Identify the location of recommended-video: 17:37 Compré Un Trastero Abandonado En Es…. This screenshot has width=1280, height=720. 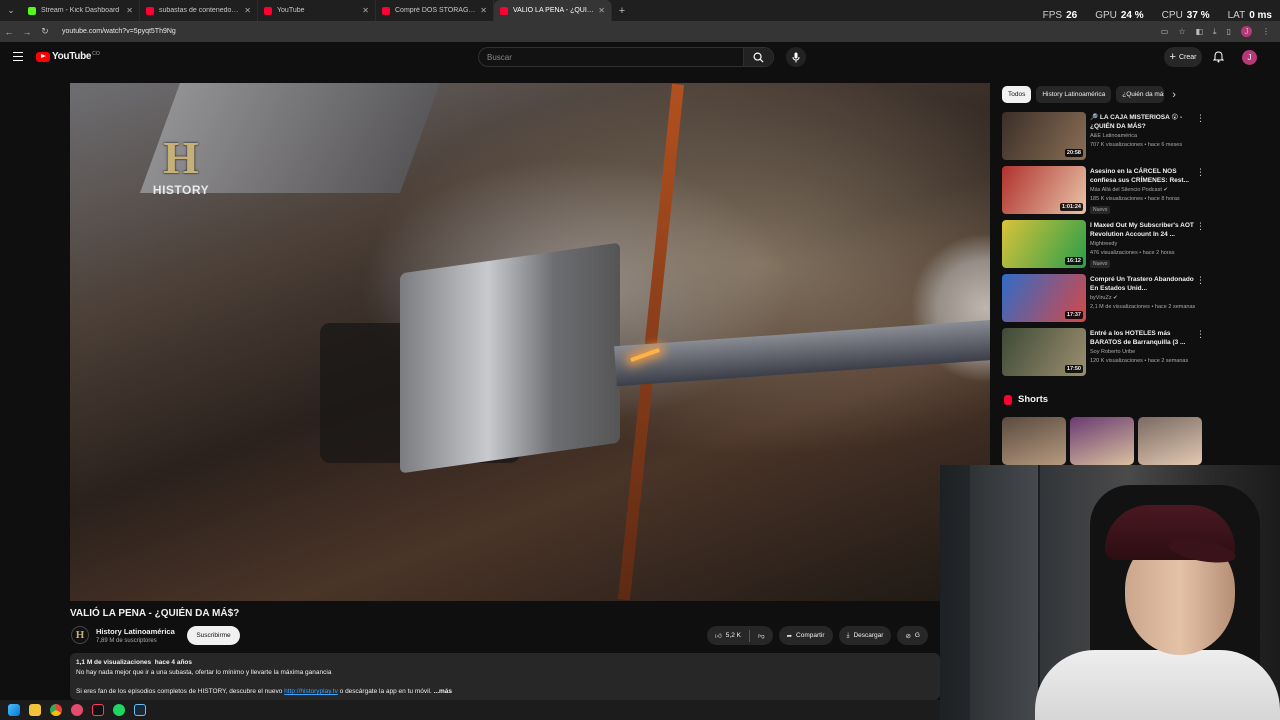
(1103, 301).